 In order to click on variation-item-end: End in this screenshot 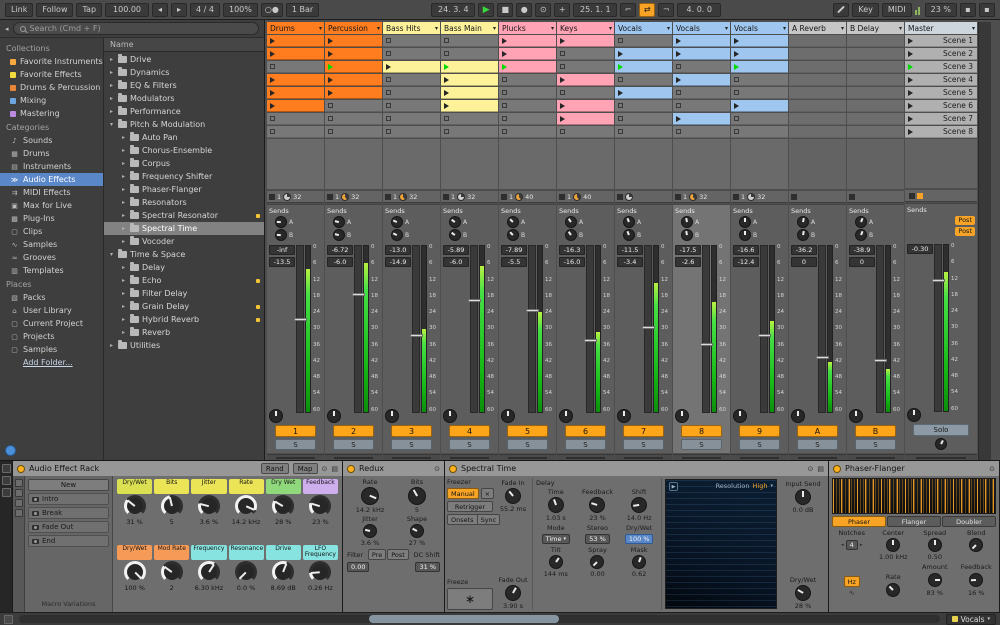, I will do `click(68, 541)`.